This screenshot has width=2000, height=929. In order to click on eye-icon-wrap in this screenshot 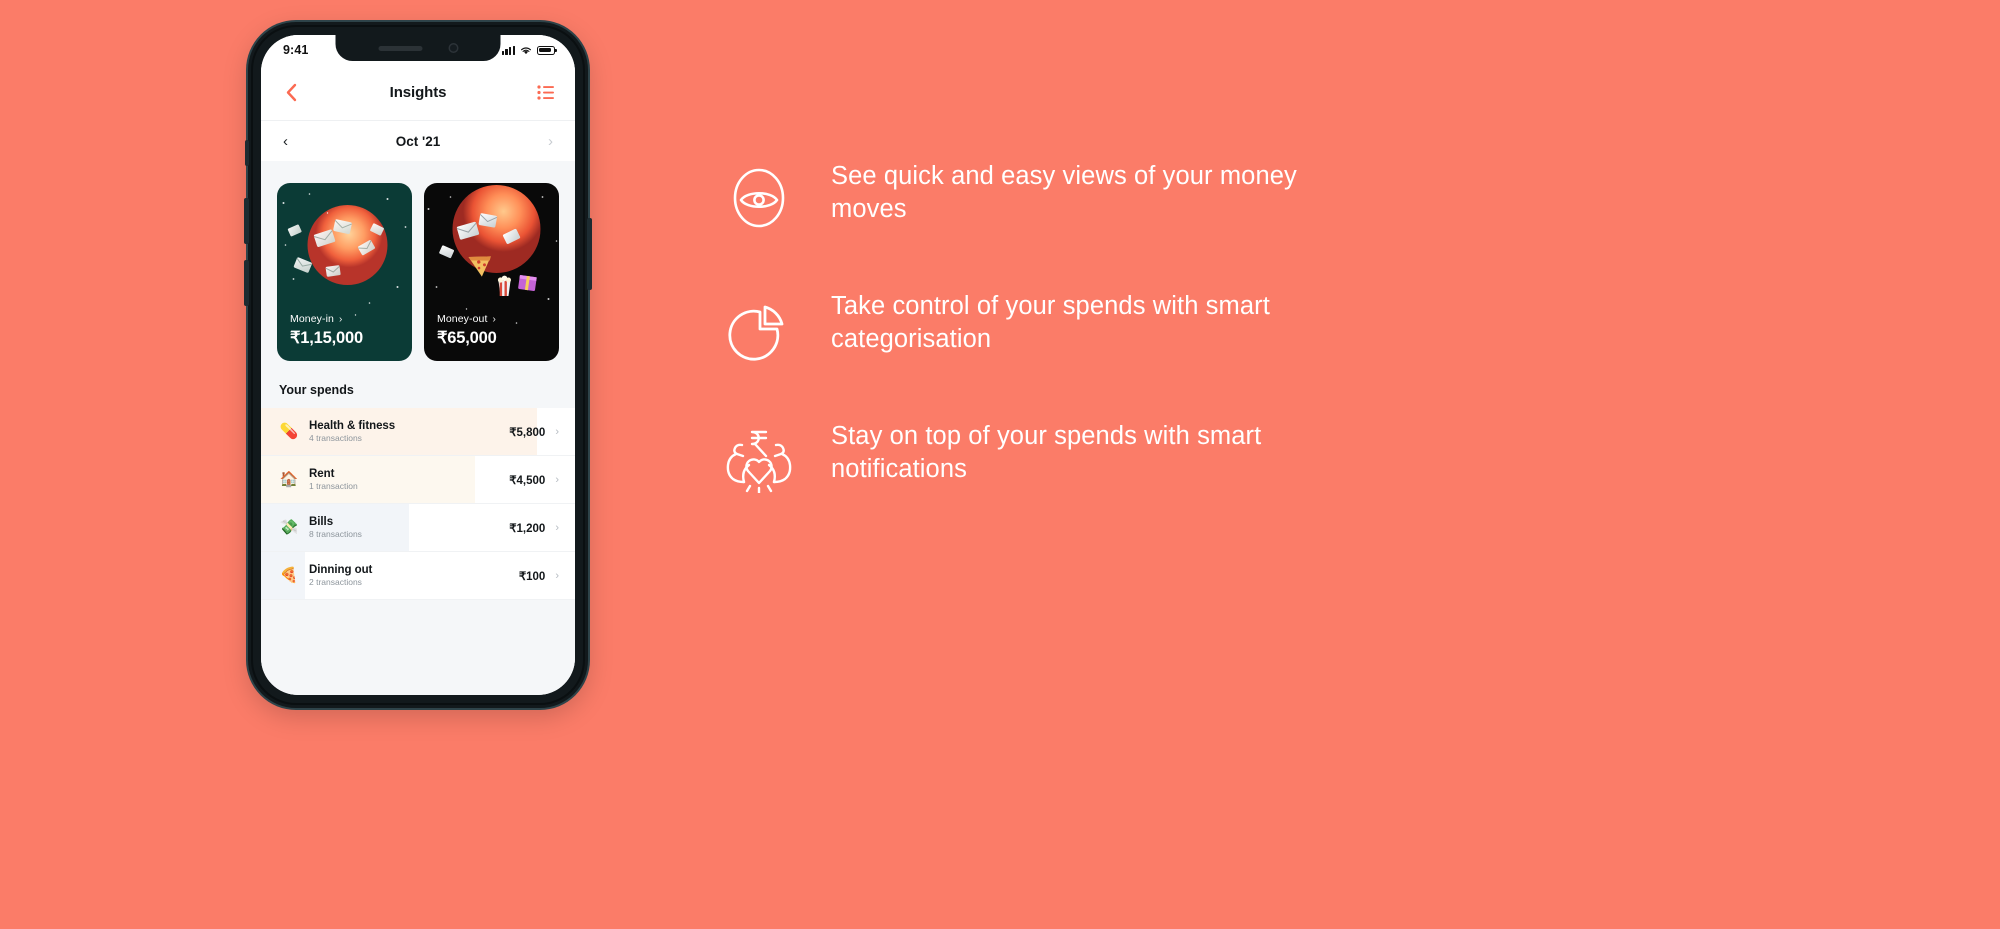, I will do `click(759, 198)`.